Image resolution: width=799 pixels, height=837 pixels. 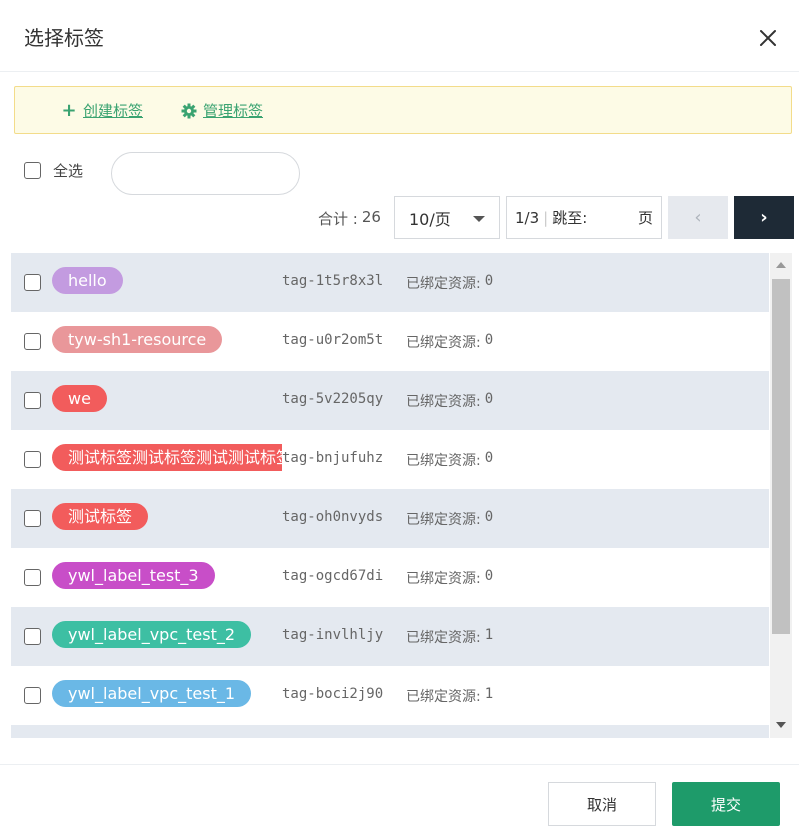 I want to click on select-all-checkbox, so click(x=32, y=170).